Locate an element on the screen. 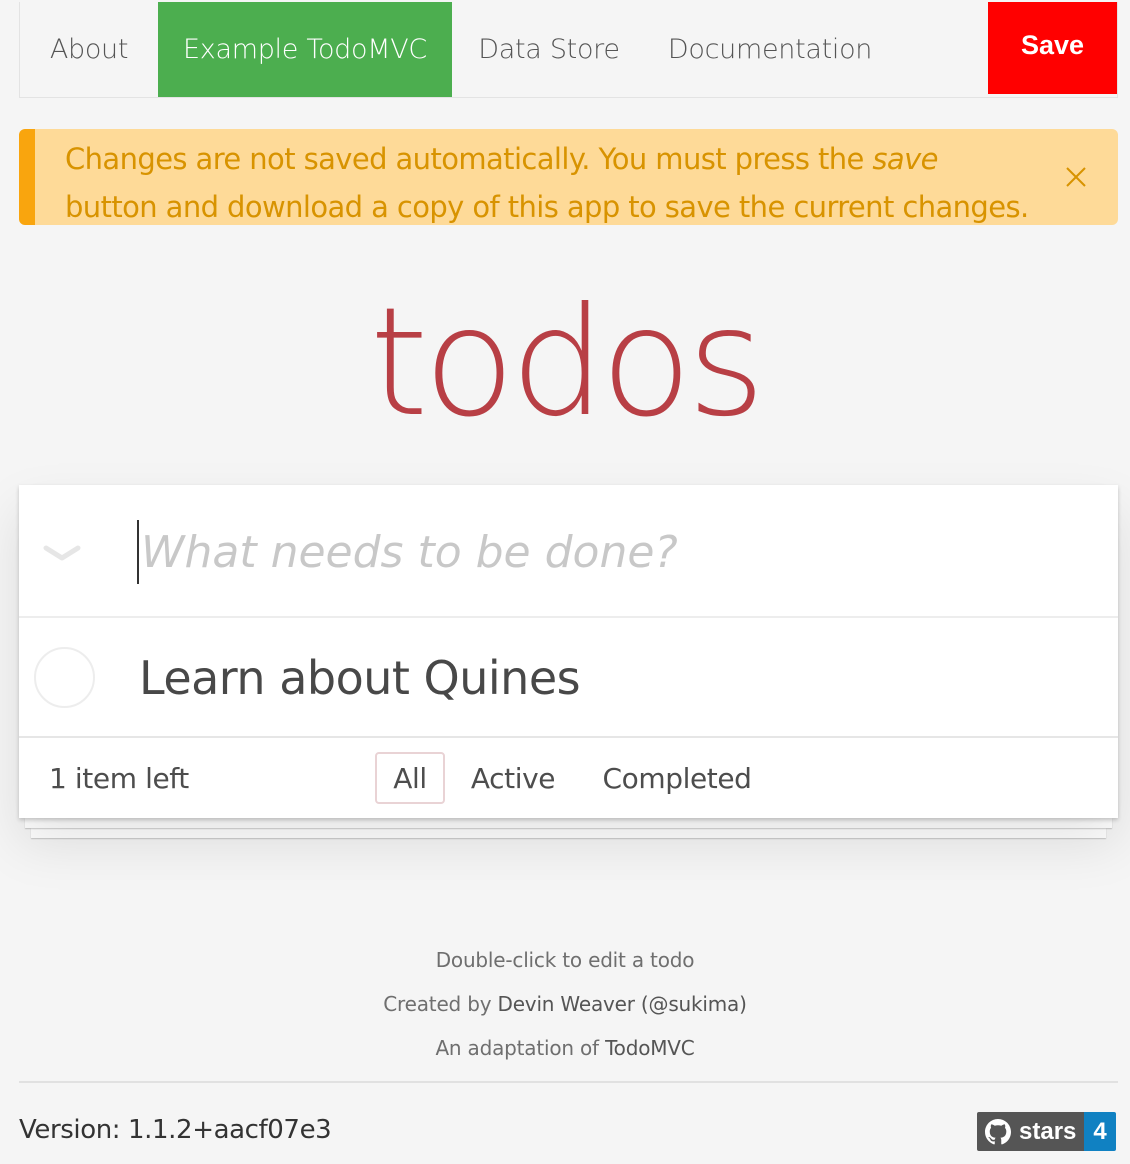 Image resolution: width=1130 pixels, height=1164 pixels. author-link: Devin Weaver (@sukima) is located at coordinates (622, 1004).